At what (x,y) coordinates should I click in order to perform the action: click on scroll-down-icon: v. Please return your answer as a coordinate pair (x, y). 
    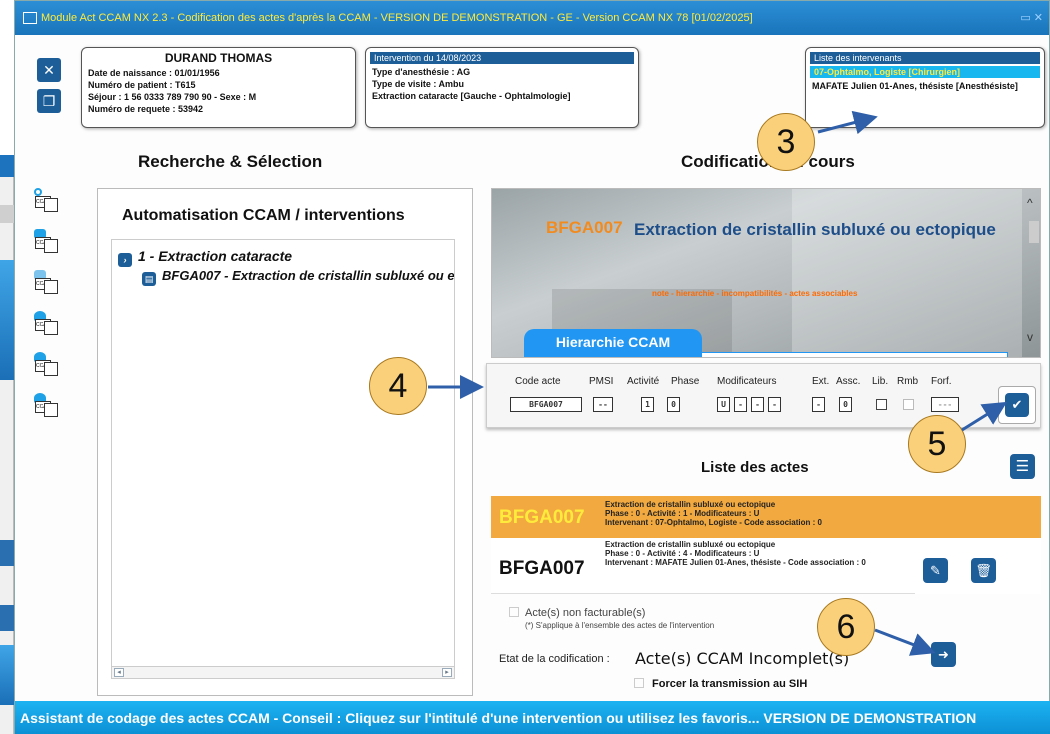
    Looking at the image, I should click on (1030, 337).